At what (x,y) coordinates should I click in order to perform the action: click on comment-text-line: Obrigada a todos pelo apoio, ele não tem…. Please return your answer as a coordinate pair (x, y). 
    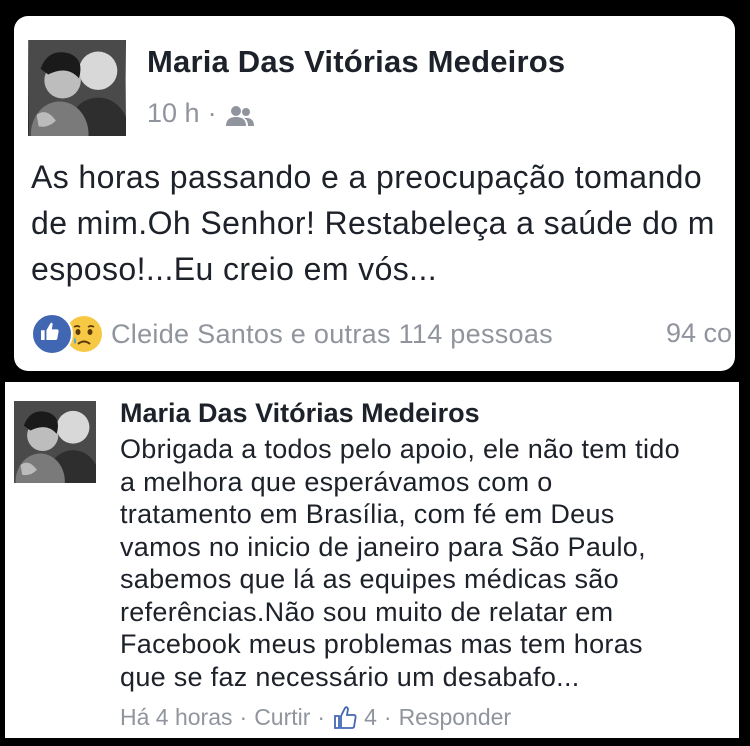
    Looking at the image, I should click on (400, 449).